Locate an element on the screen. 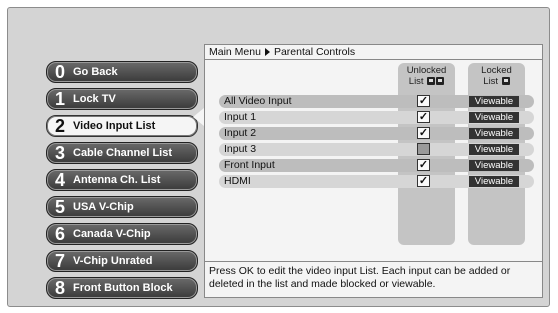 Image resolution: width=558 pixels, height=313 pixels. breadcrumb: Main Menu Parental Controls is located at coordinates (282, 52).